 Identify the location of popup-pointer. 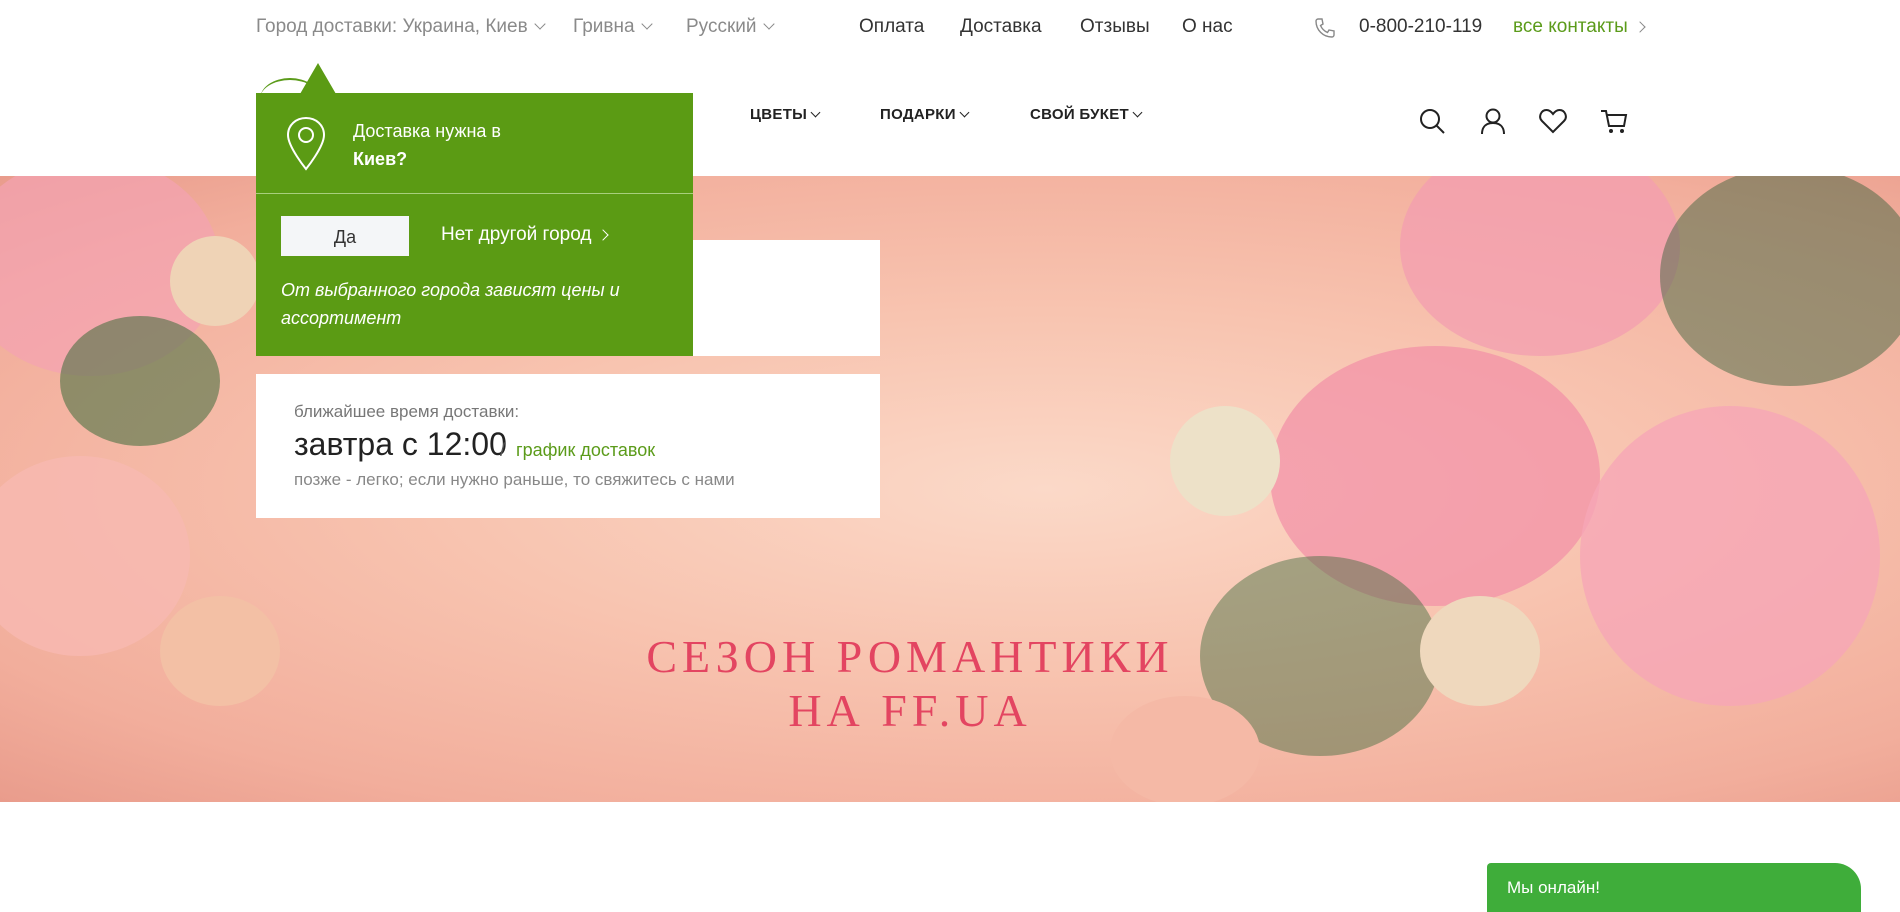
(318, 78).